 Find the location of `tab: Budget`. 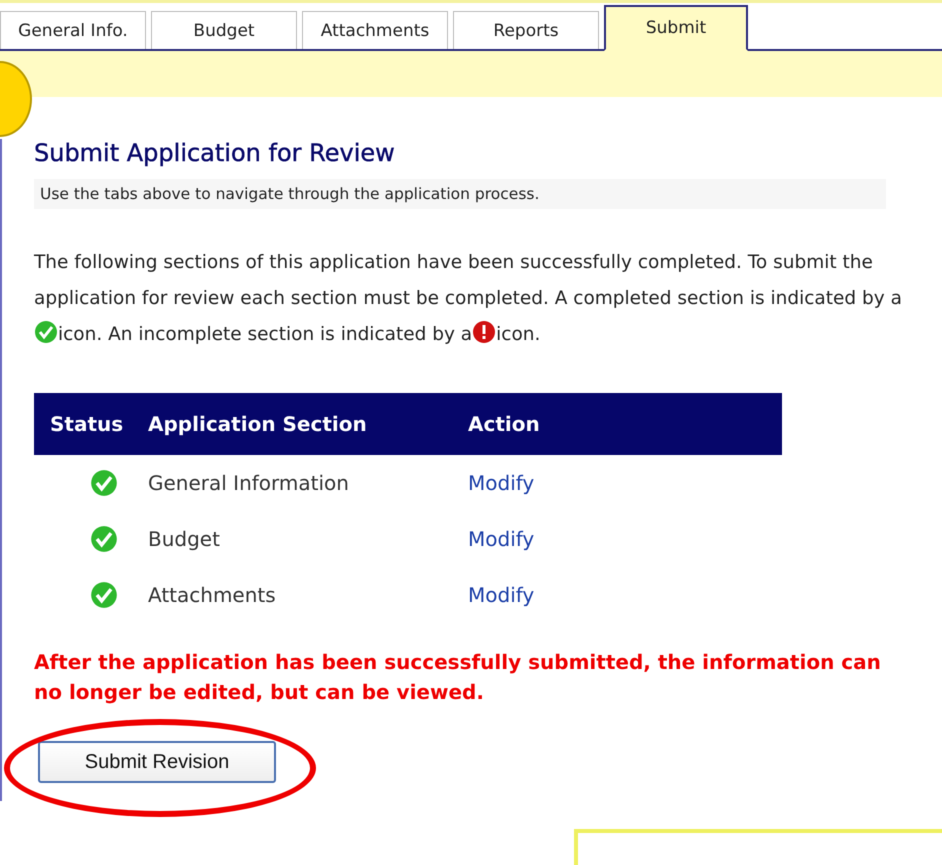

tab: Budget is located at coordinates (224, 30).